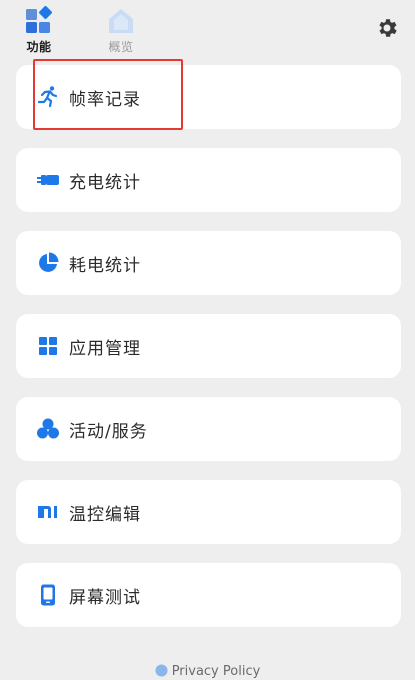 This screenshot has width=415, height=680. What do you see at coordinates (39, 47) in the screenshot?
I see `tab-features-label: 功能` at bounding box center [39, 47].